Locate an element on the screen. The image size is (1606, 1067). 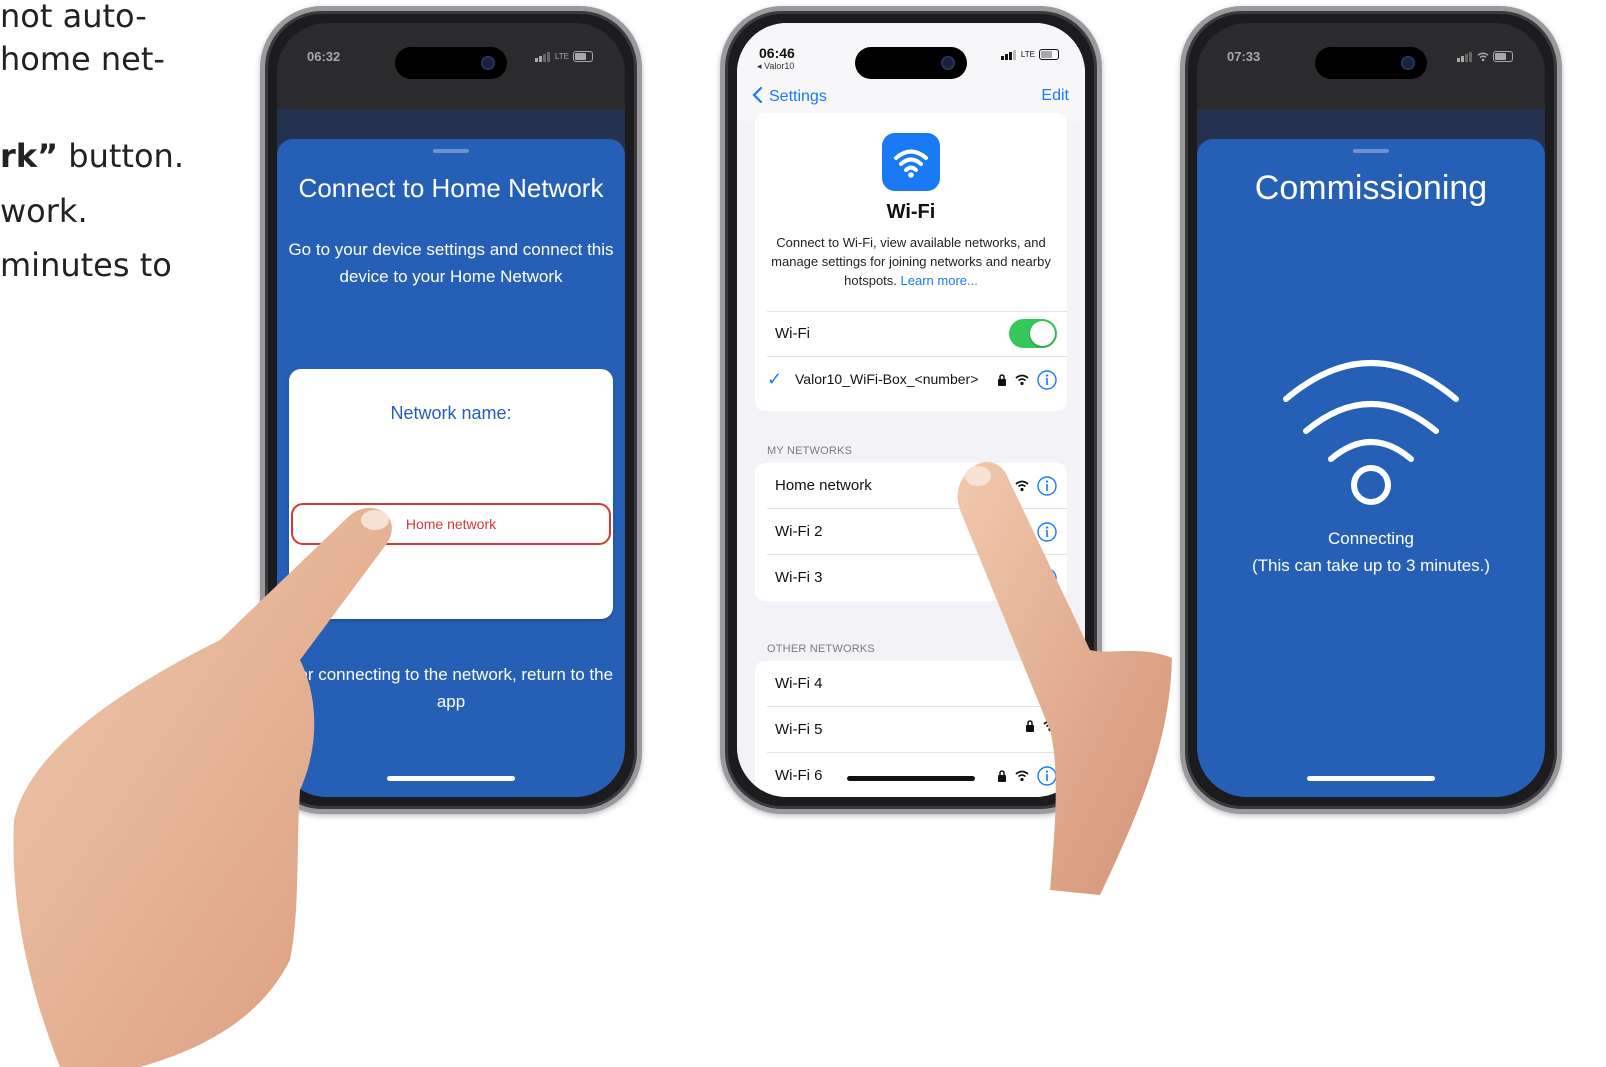
status-time: 07:33 is located at coordinates (1244, 56).